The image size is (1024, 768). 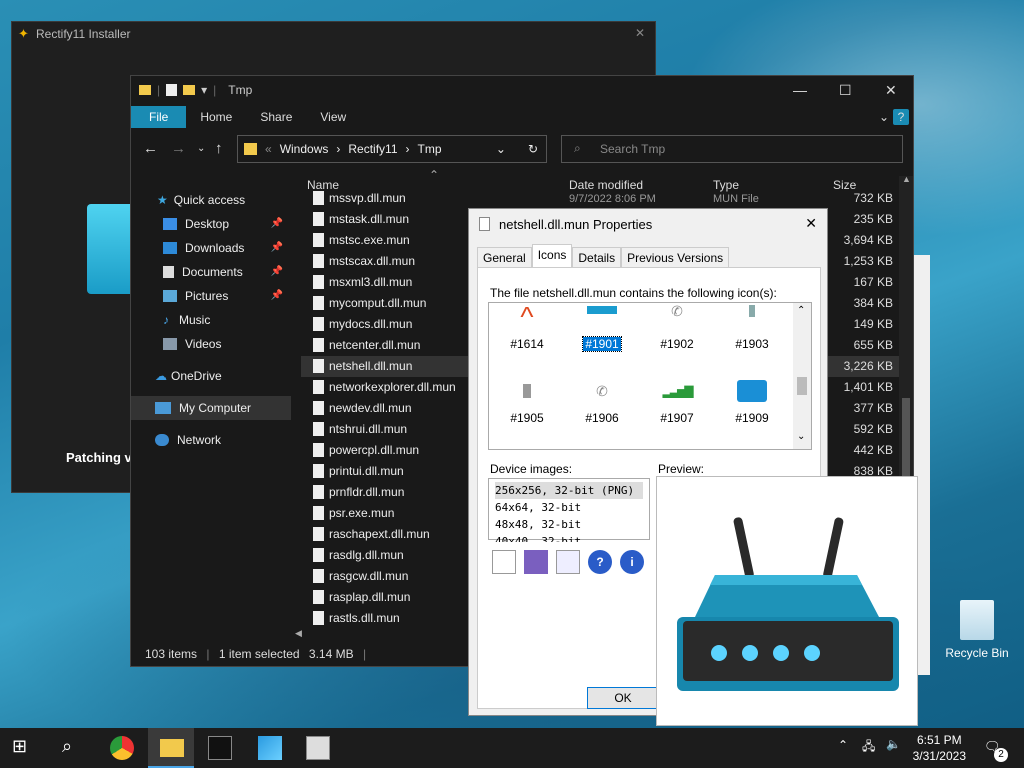 I want to click on new-folder-icon, so click(x=189, y=90).